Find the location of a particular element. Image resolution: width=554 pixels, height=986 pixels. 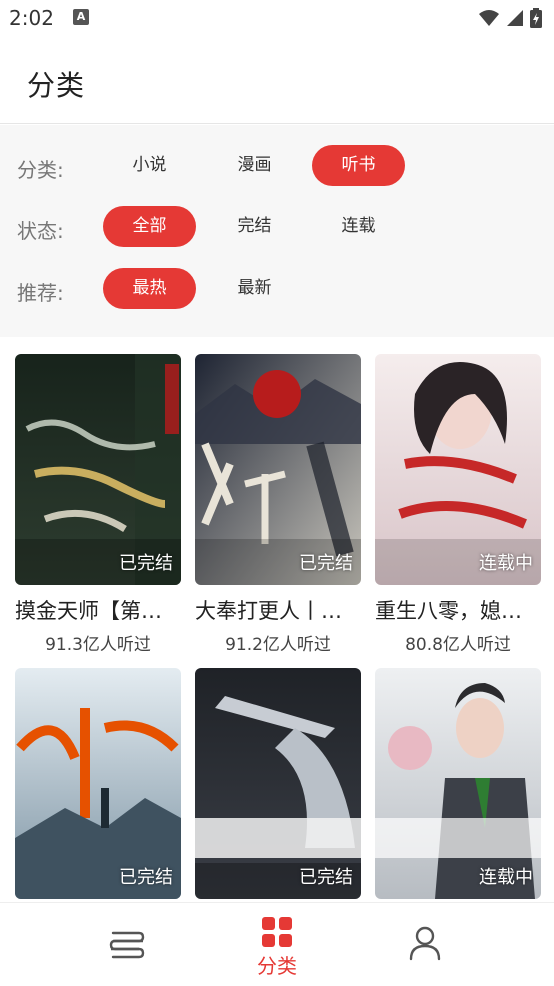

nav-item-category: 分类 is located at coordinates (277, 944).